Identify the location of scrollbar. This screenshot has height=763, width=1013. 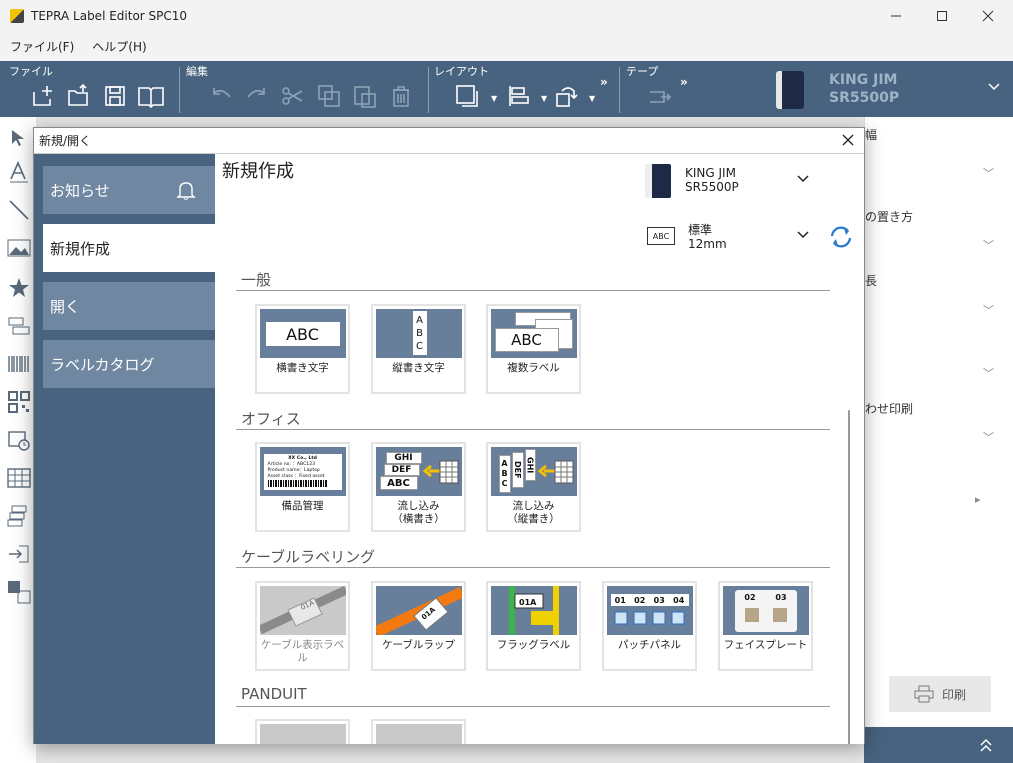
(849, 507).